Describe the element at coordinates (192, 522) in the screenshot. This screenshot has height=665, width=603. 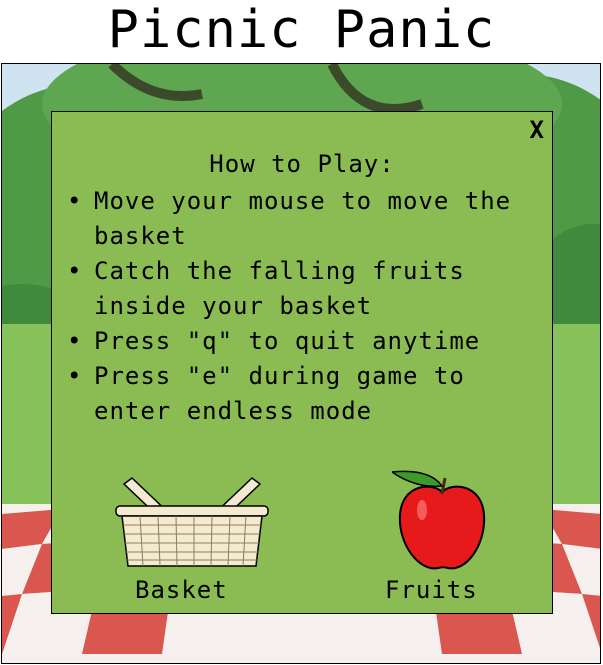
I see `basket-icon` at that location.